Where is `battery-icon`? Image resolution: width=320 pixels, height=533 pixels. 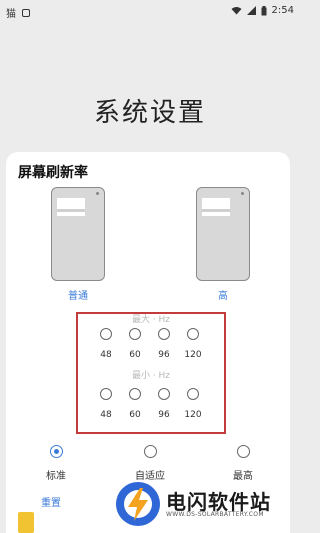 battery-icon is located at coordinates (264, 10).